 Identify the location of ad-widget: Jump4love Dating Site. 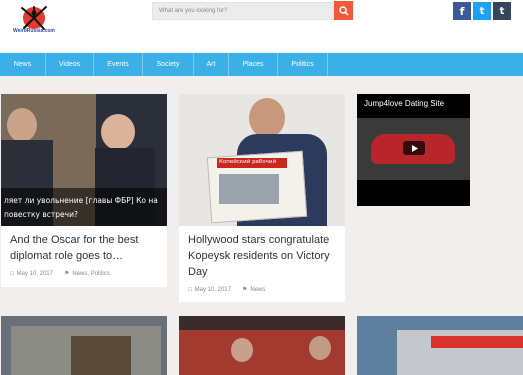
(413, 150).